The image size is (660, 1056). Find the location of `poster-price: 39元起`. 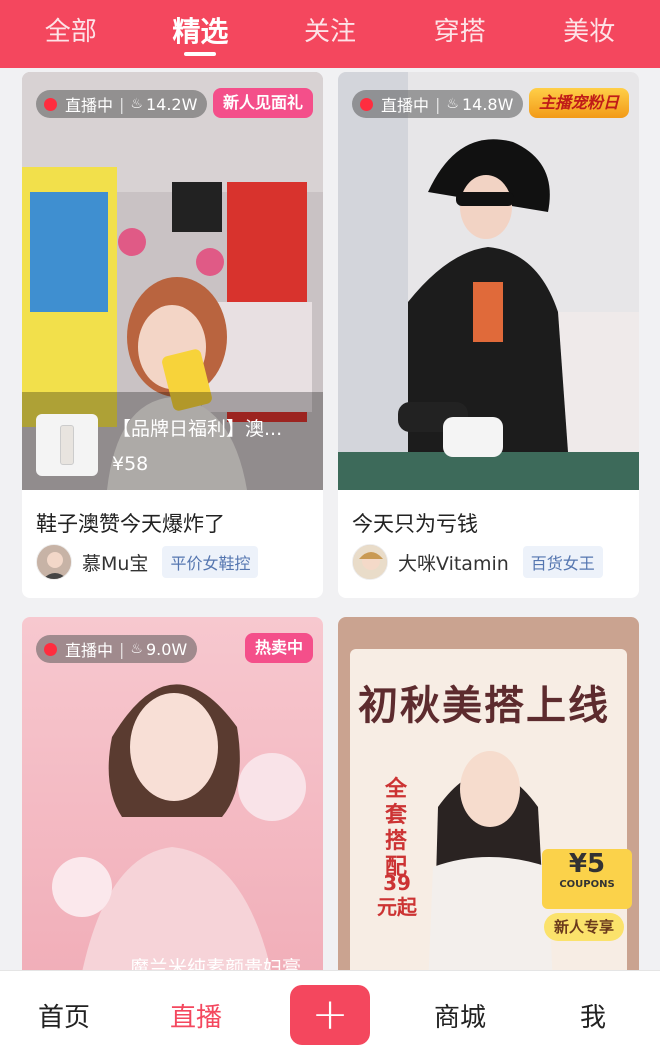

poster-price: 39元起 is located at coordinates (397, 895).